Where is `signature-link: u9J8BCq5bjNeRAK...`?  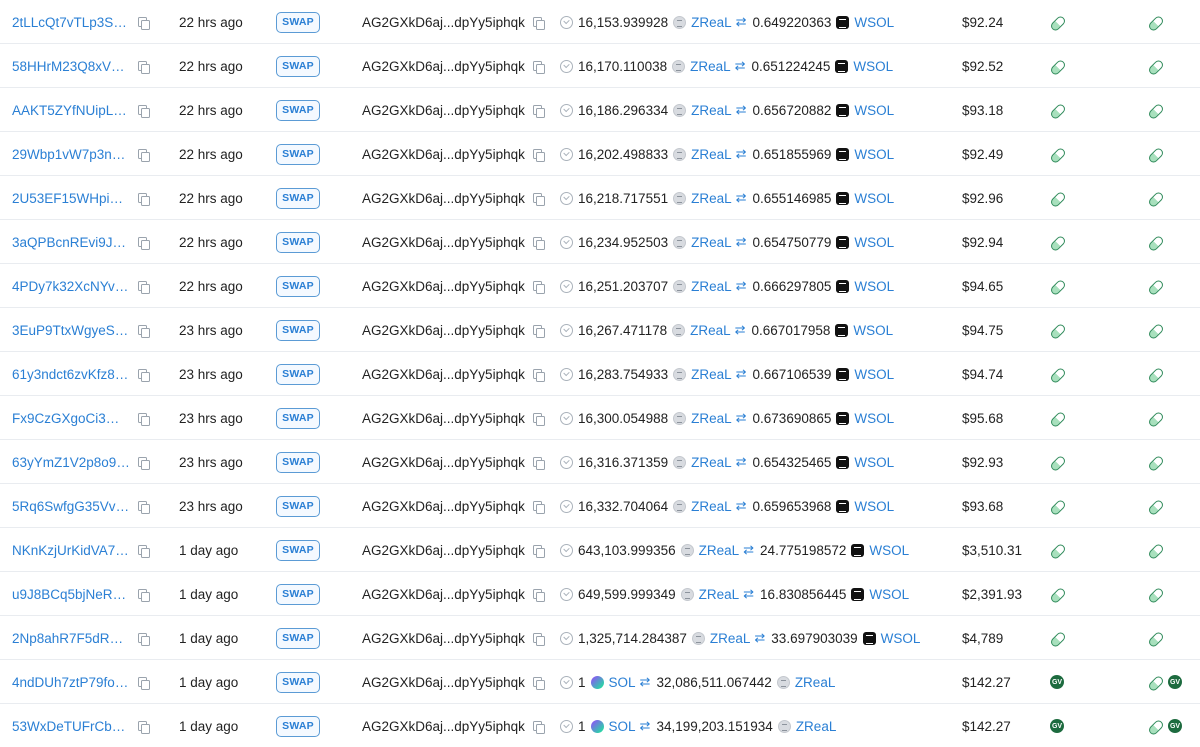 signature-link: u9J8BCq5bjNeRAK... is located at coordinates (71, 594).